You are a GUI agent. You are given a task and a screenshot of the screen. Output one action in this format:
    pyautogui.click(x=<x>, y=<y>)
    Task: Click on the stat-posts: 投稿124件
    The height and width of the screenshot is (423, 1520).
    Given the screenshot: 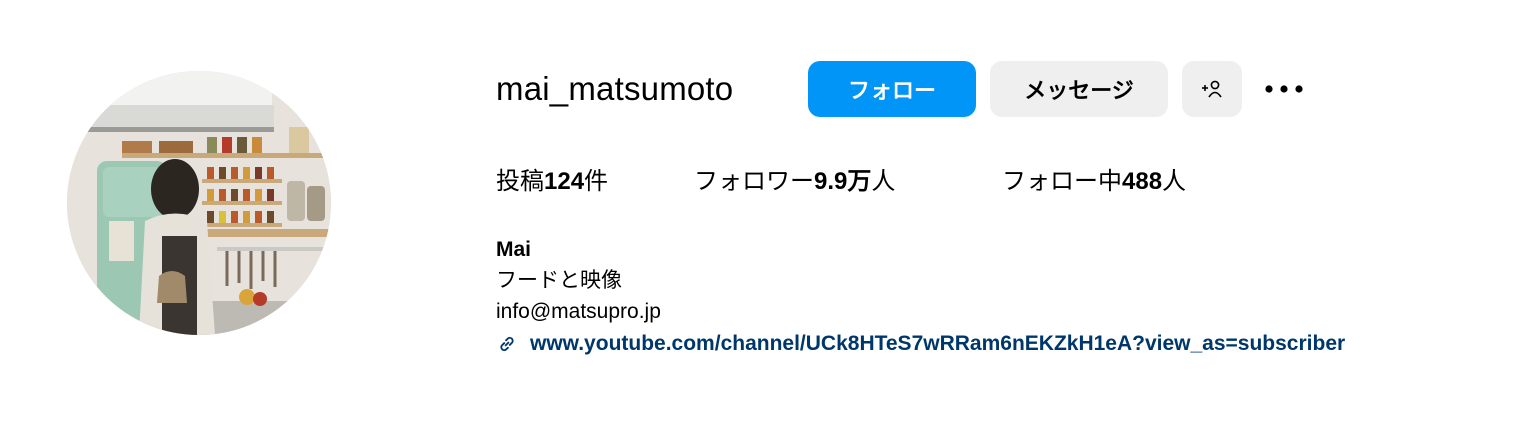 What is the action you would take?
    pyautogui.click(x=552, y=182)
    